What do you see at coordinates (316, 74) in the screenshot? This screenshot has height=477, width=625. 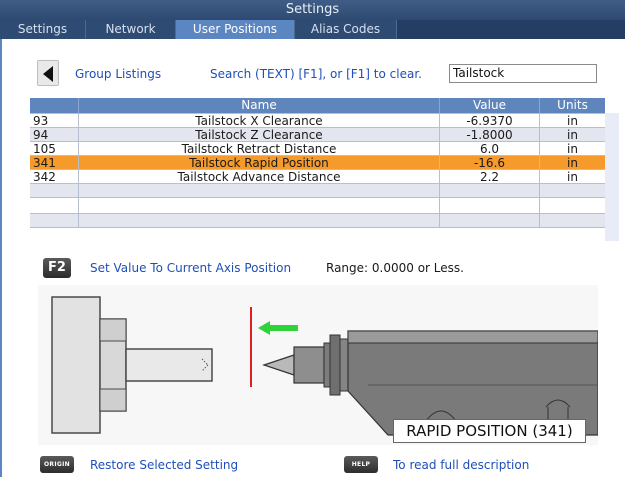 I see `search-hint: Search (TEXT) [F1], or [F1] to clear.` at bounding box center [316, 74].